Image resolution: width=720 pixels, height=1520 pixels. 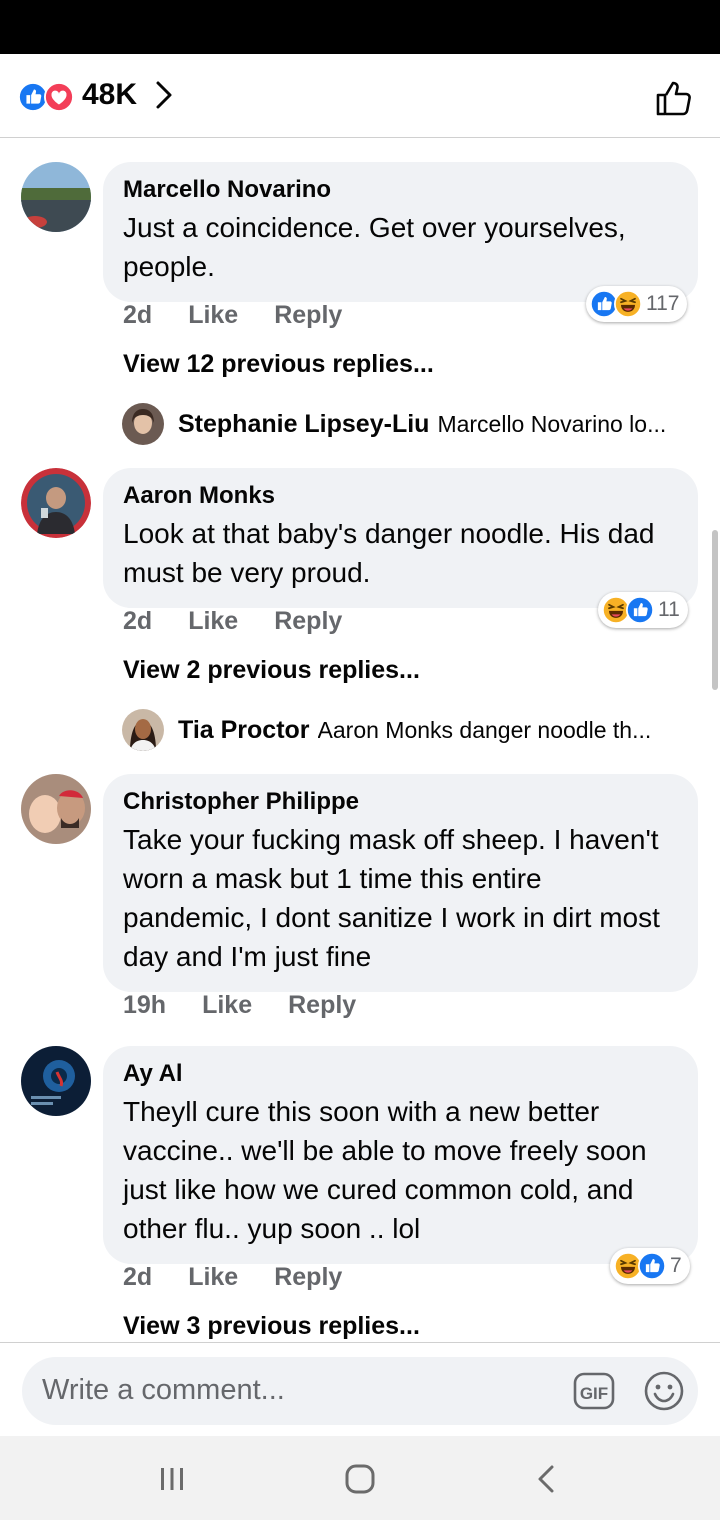 I want to click on reactions-header: 48K, so click(x=360, y=96).